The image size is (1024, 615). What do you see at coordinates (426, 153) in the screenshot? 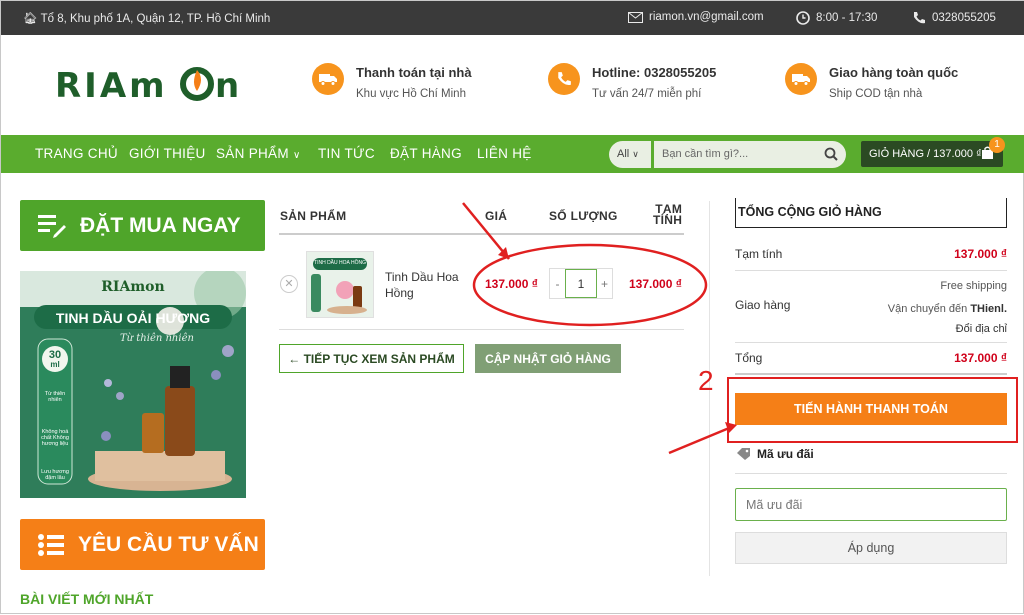
I see `nav-item-order: ĐẶT HÀNG` at bounding box center [426, 153].